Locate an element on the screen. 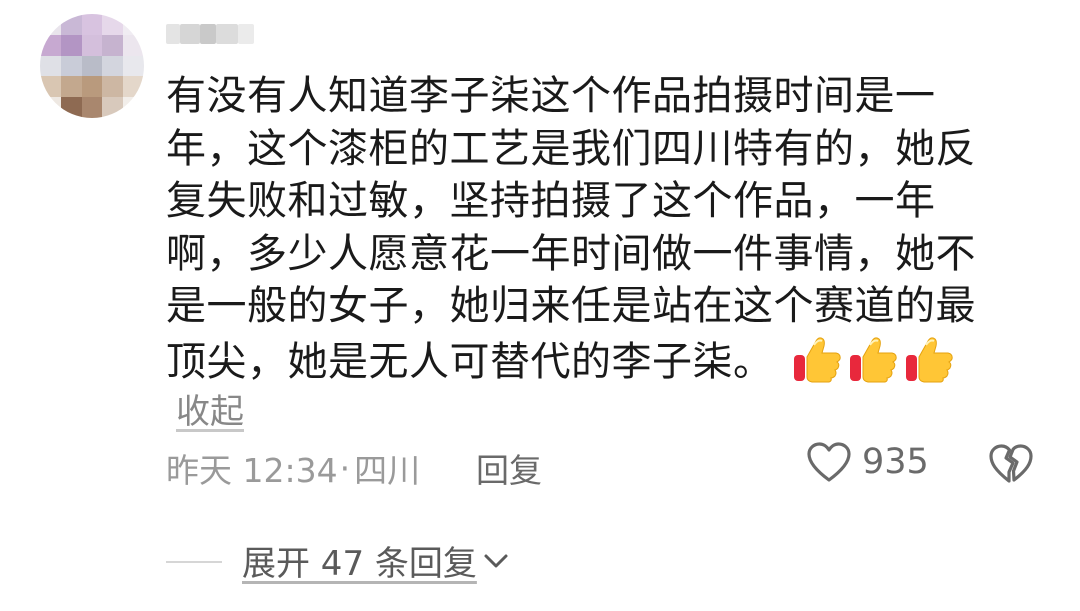 This screenshot has height=611, width=1080. username-blurred is located at coordinates (220, 34).